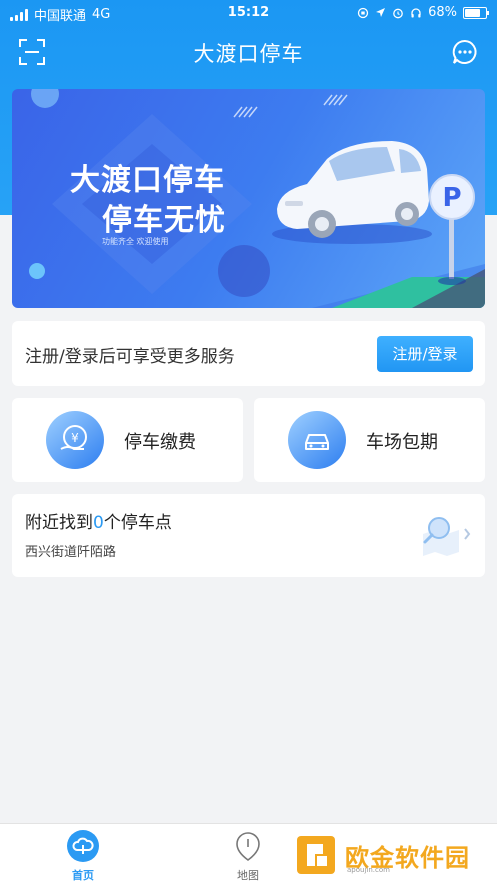 The width and height of the screenshot is (497, 884). I want to click on register-login-button: 注册/登录, so click(425, 354).